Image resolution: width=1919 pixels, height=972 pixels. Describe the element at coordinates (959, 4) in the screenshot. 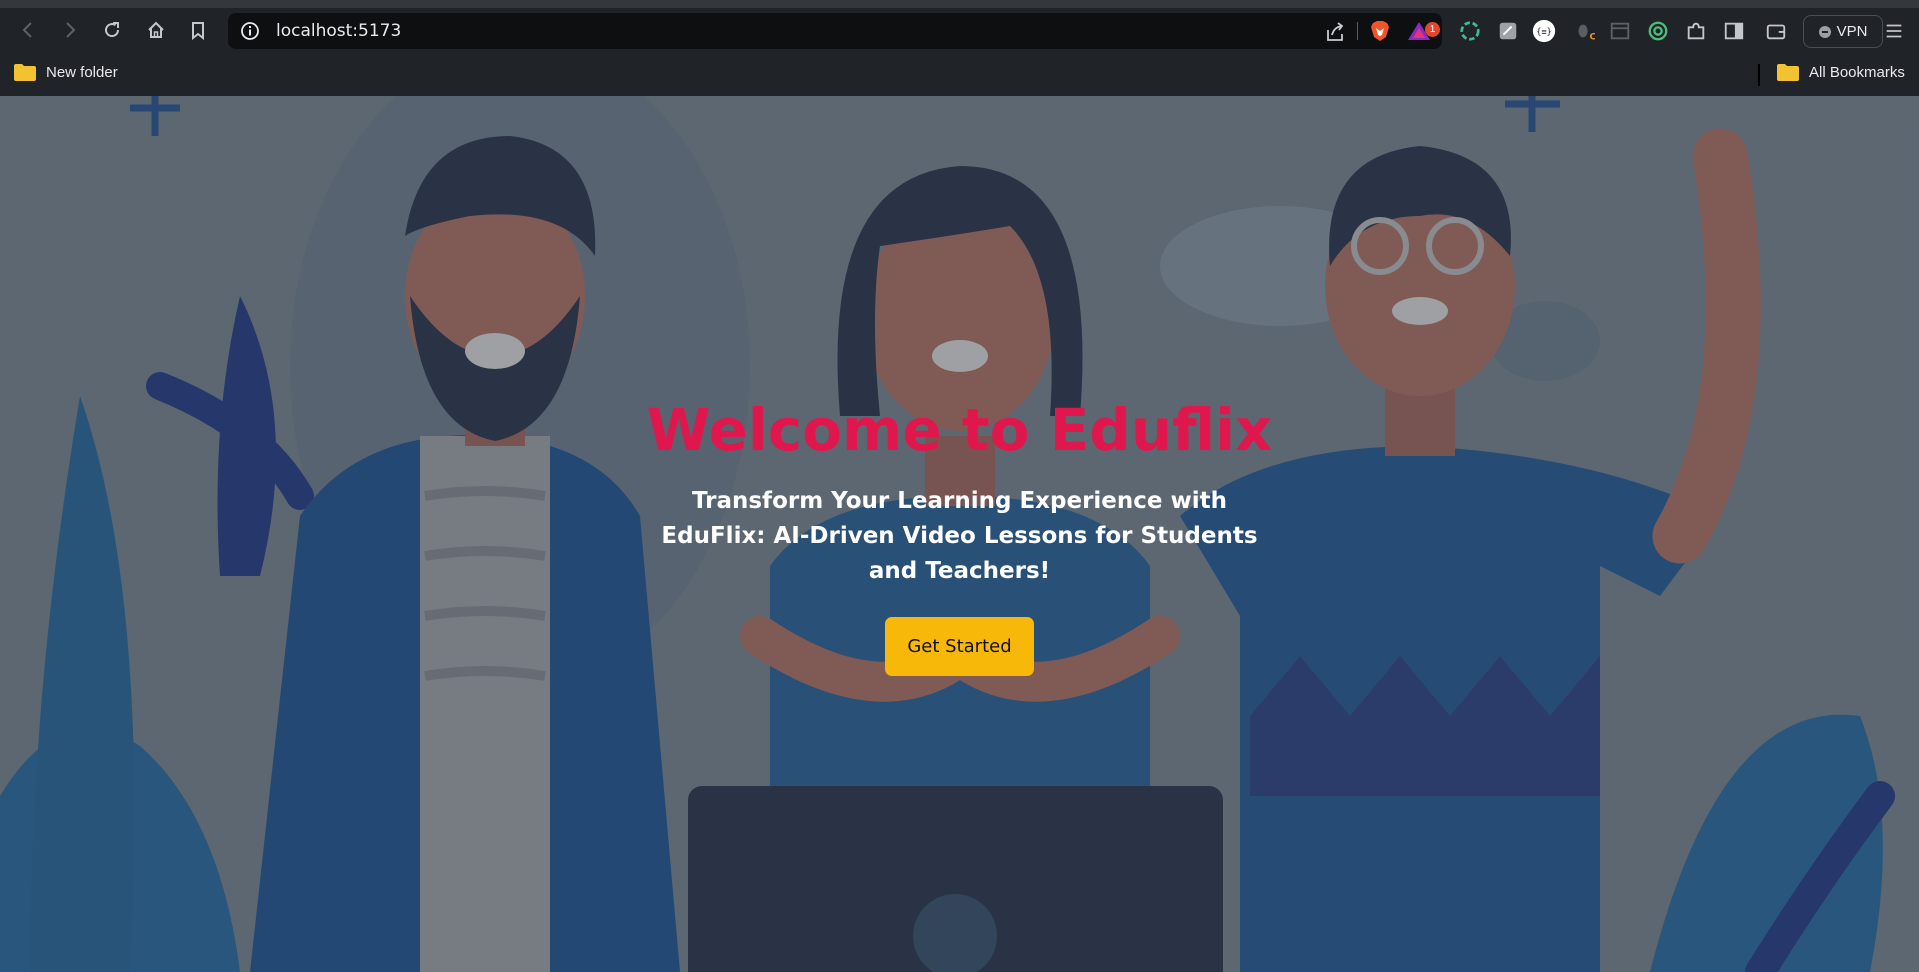

I see `window-top-edge` at that location.